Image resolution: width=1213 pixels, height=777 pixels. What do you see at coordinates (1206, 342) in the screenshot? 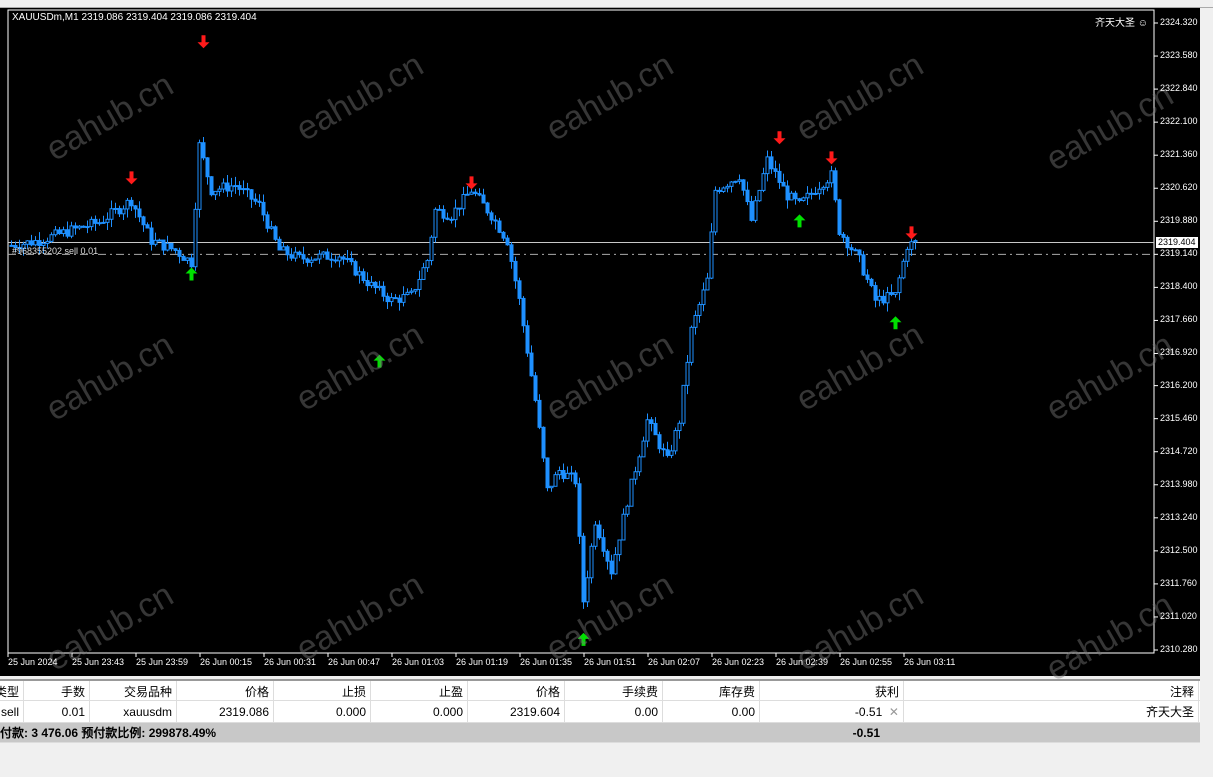
I see `scrollbar` at bounding box center [1206, 342].